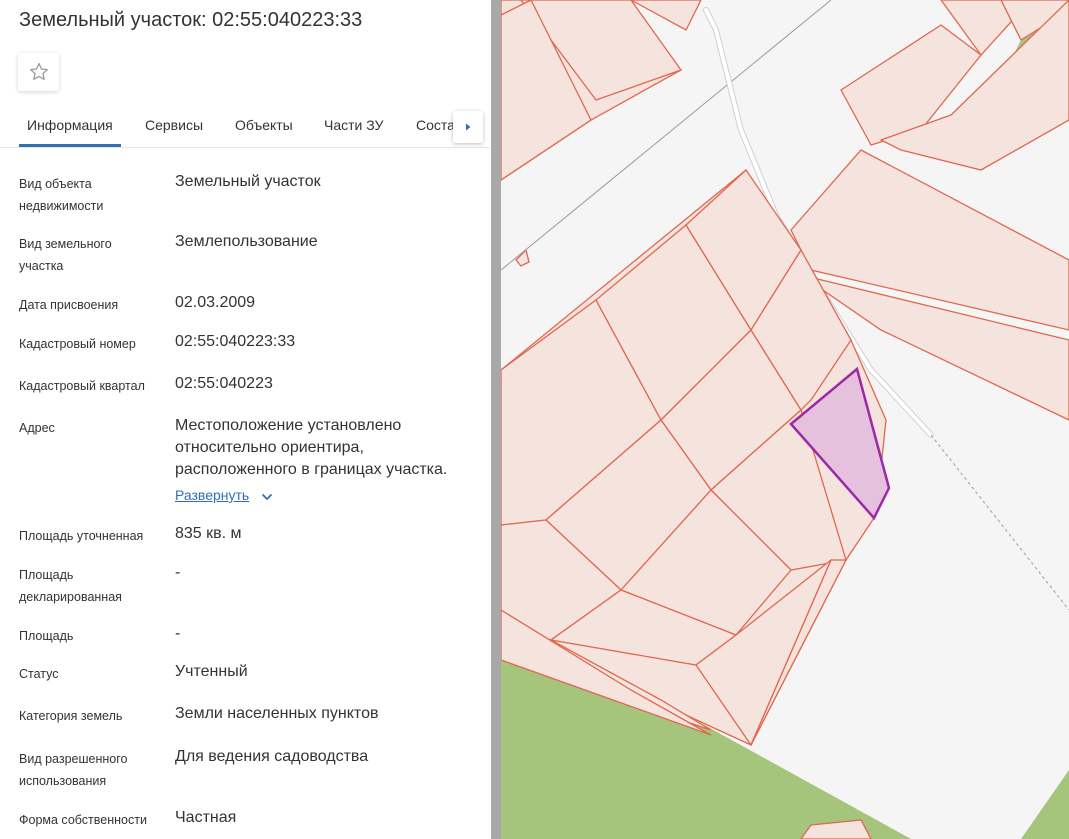 This screenshot has width=1069, height=839. Describe the element at coordinates (70, 125) in the screenshot. I see `tab-information: Информация` at that location.